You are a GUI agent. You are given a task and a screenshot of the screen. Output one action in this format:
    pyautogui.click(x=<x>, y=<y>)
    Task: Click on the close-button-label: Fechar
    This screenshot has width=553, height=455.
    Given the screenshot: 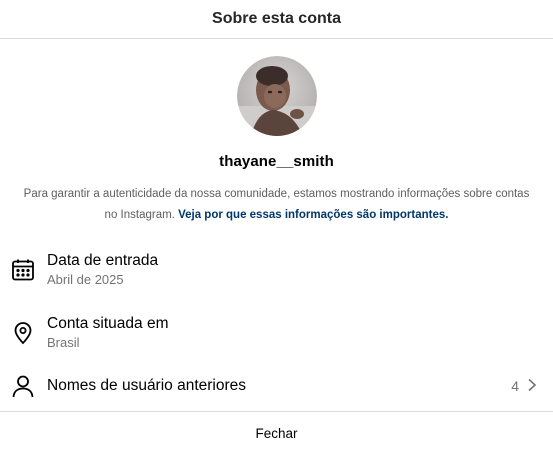 What is the action you would take?
    pyautogui.click(x=276, y=433)
    